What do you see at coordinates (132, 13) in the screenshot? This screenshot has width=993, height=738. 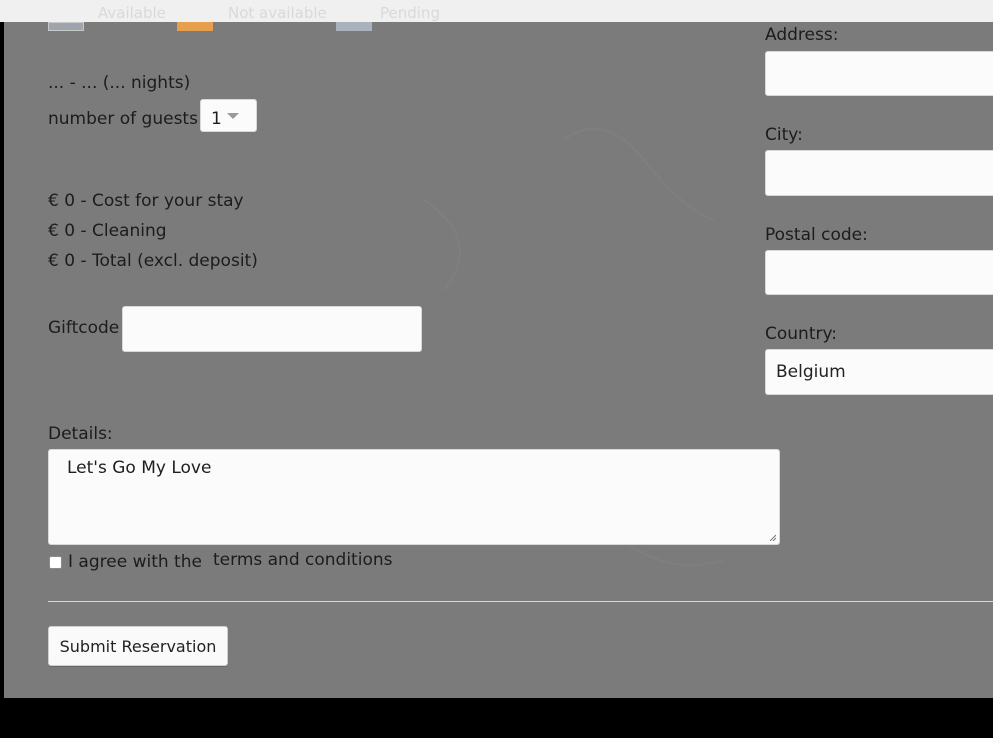 I see `legend-available-label: Available` at bounding box center [132, 13].